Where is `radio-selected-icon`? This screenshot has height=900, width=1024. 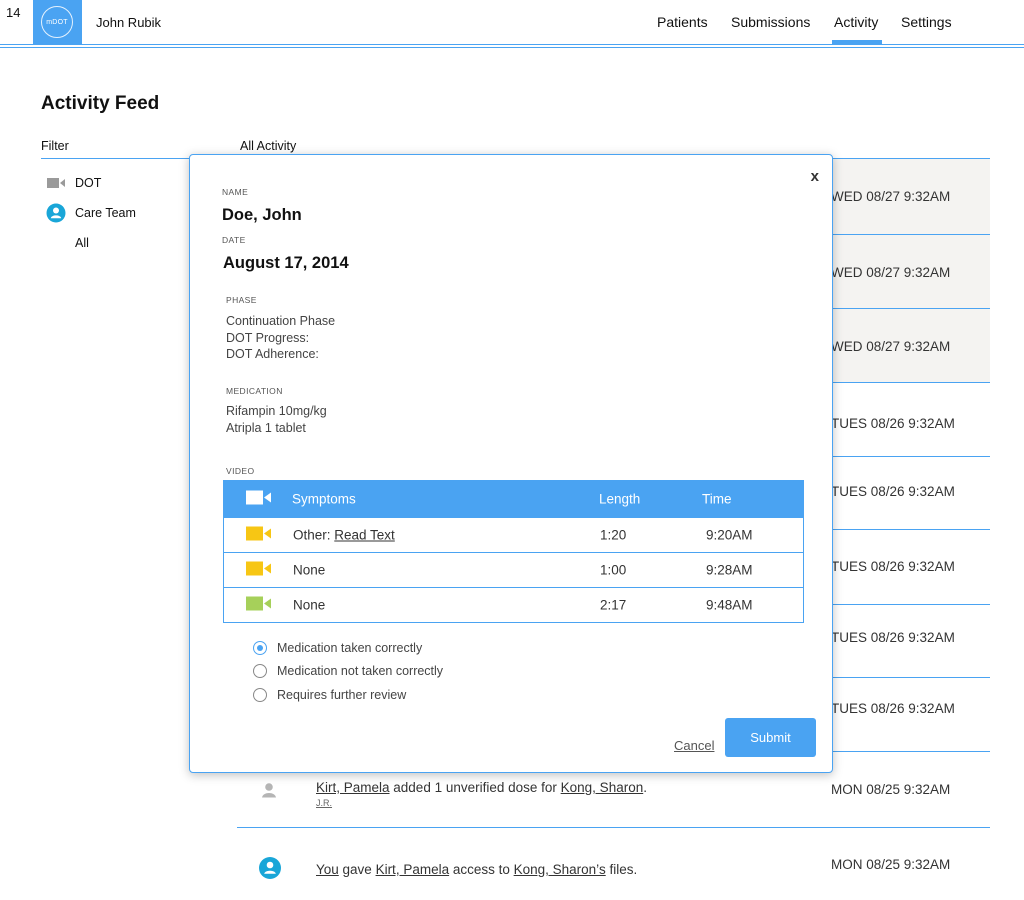
radio-selected-icon is located at coordinates (260, 648).